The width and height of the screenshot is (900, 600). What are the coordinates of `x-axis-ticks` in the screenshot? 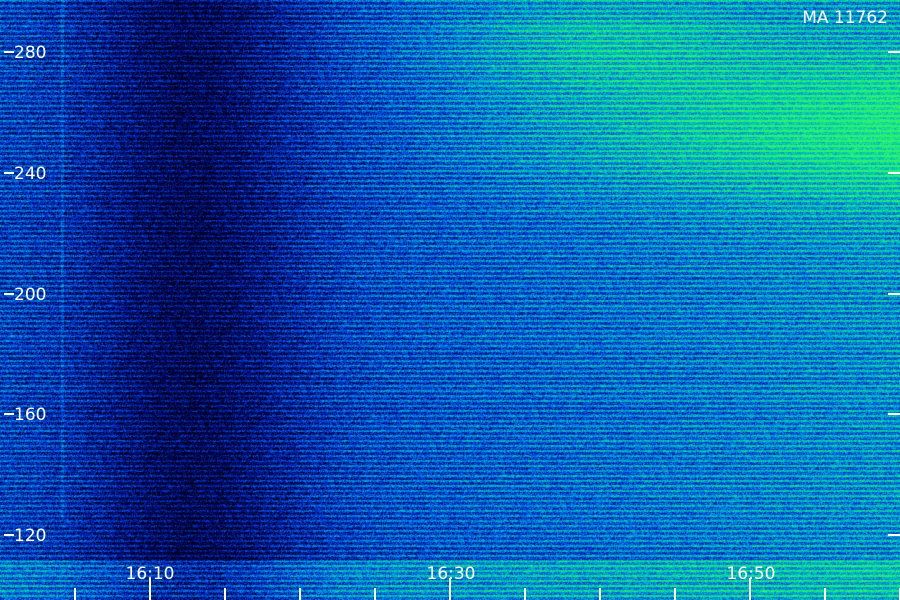 It's located at (487, 589).